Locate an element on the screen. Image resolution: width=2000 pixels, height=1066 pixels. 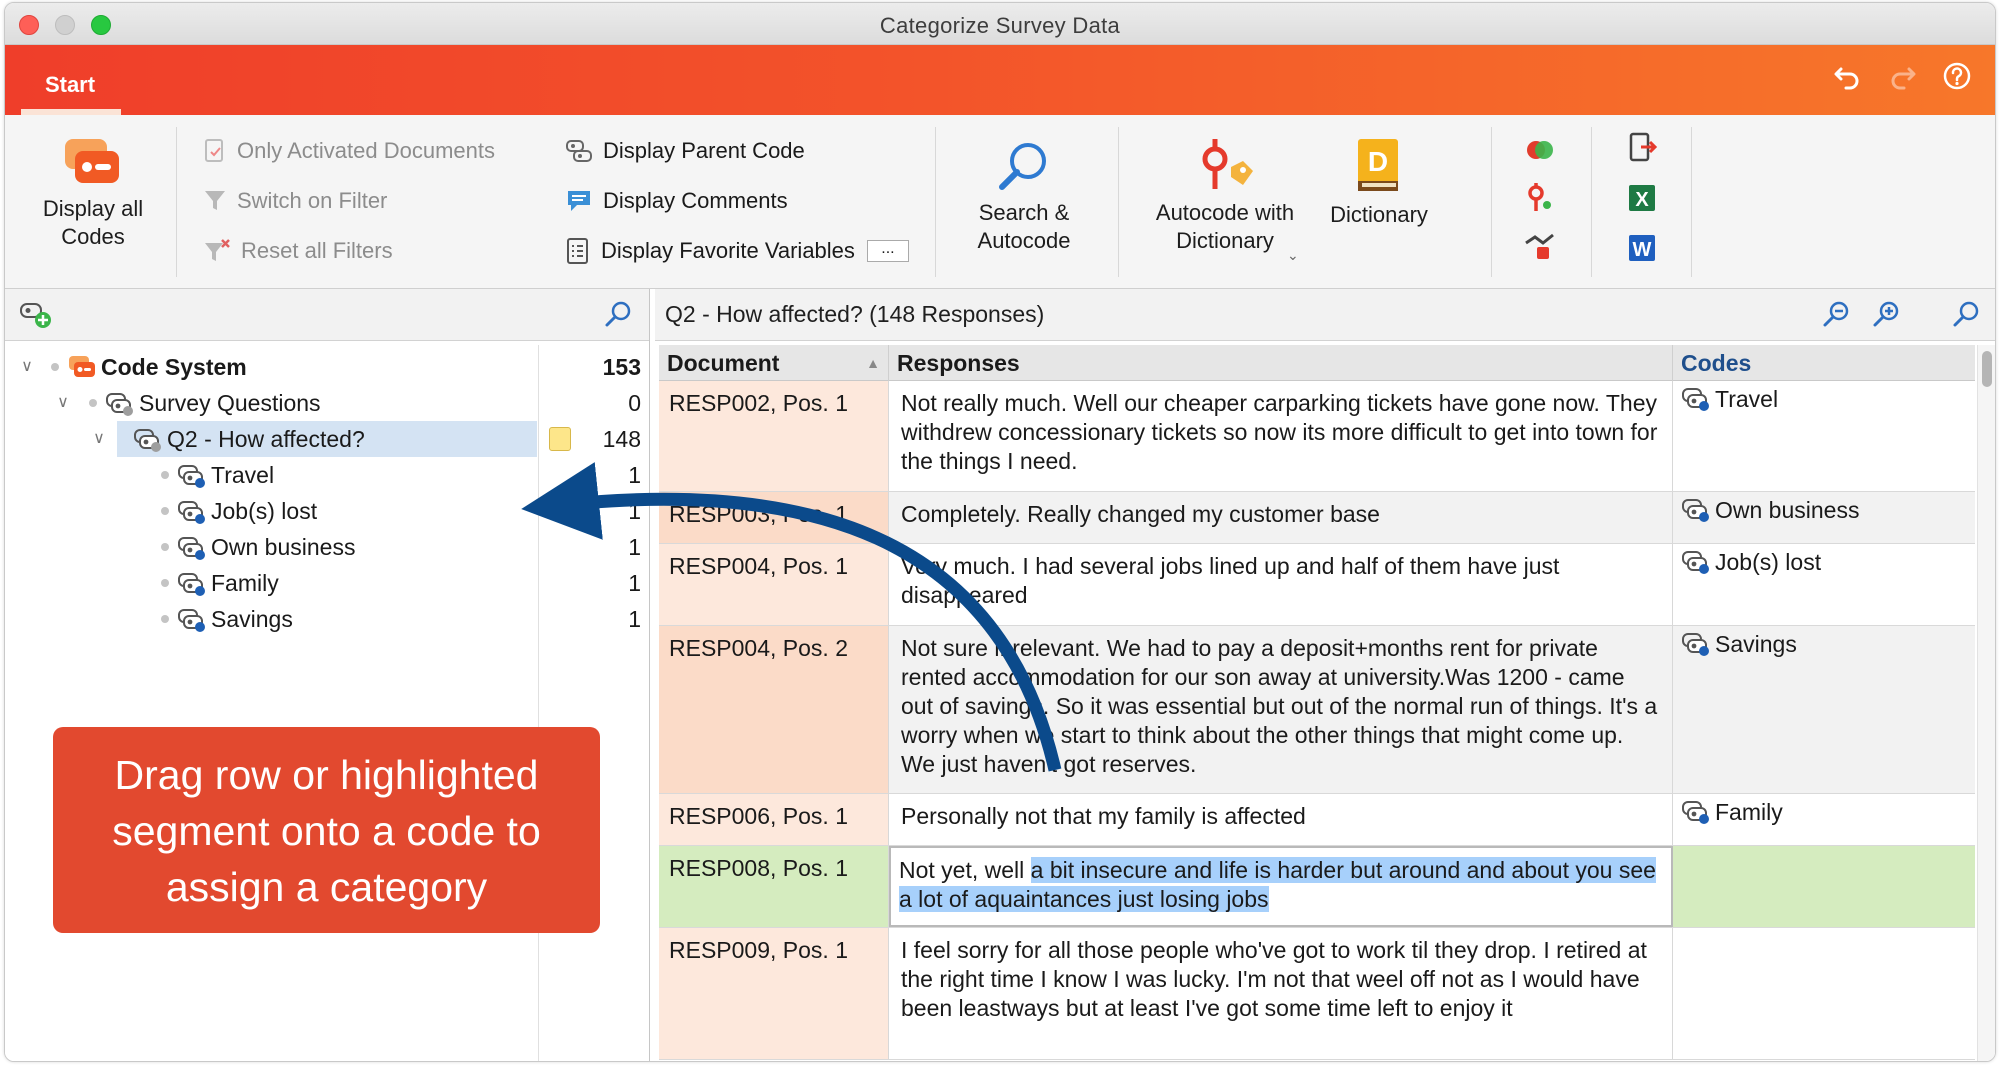
assigned-code-label: Own business is located at coordinates (1787, 510).